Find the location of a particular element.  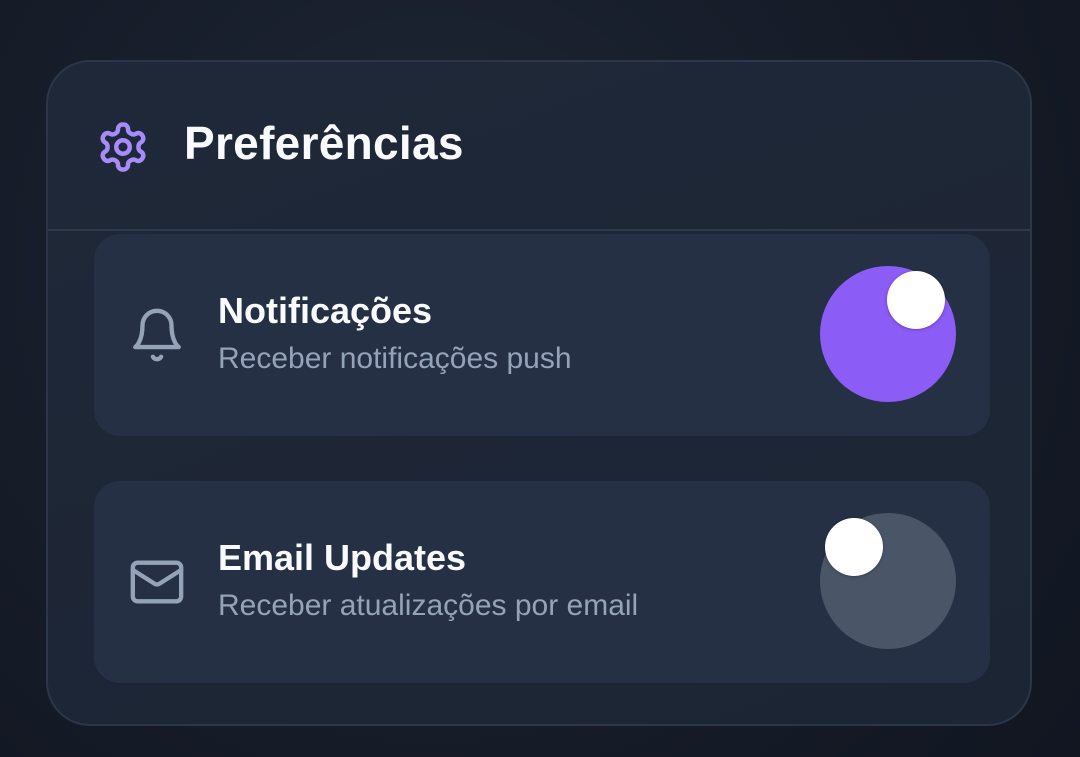

bell-icon is located at coordinates (157, 335).